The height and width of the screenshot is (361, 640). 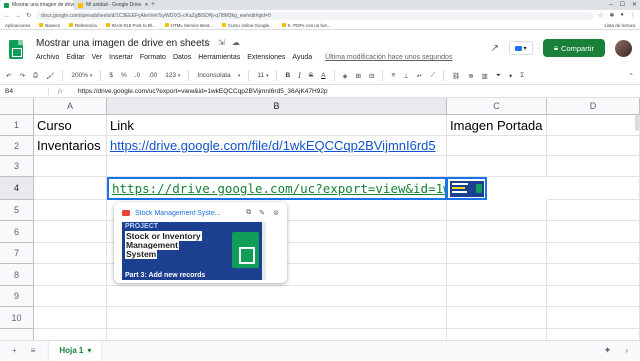 What do you see at coordinates (470, 76) in the screenshot?
I see `insert-comment-icon: ⊕` at bounding box center [470, 76].